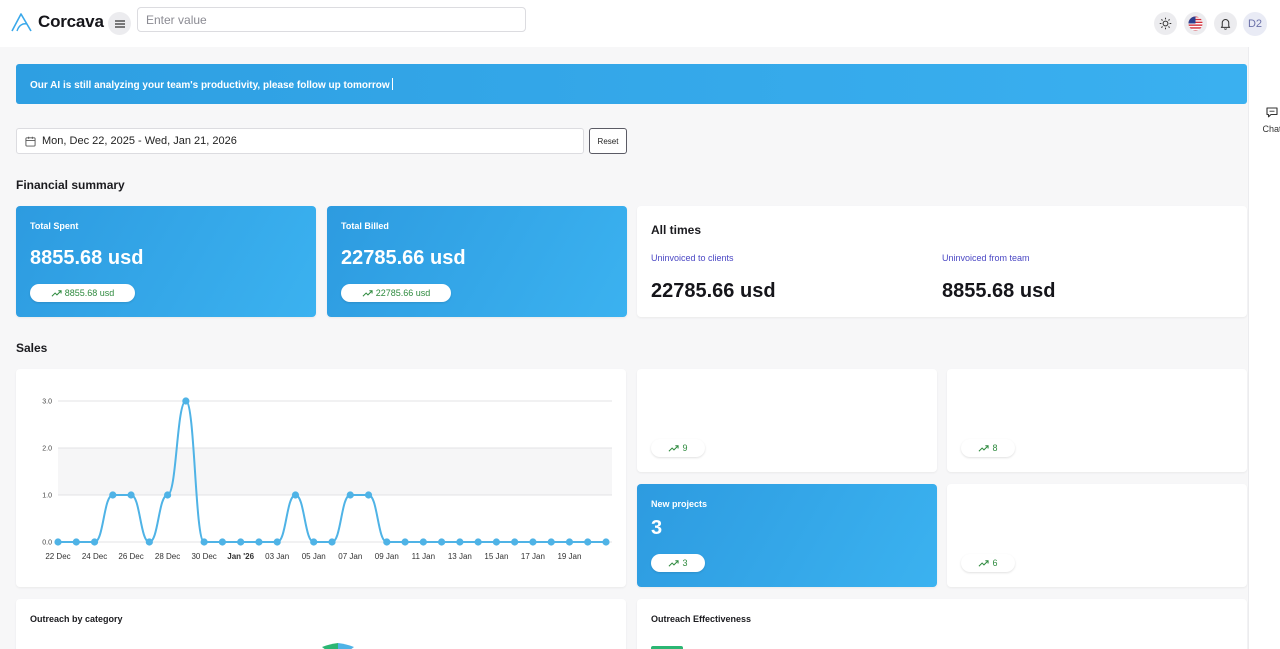 Image resolution: width=1280 pixels, height=649 pixels. What do you see at coordinates (1264, 348) in the screenshot?
I see `right-rail: Chat` at bounding box center [1264, 348].